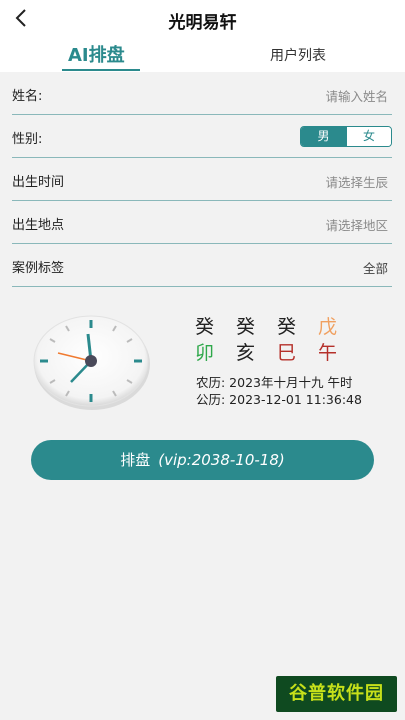 This screenshot has height=720, width=405. What do you see at coordinates (279, 399) in the screenshot?
I see `solar-date: 公历: 2023-12-01 11:36:48` at bounding box center [279, 399].